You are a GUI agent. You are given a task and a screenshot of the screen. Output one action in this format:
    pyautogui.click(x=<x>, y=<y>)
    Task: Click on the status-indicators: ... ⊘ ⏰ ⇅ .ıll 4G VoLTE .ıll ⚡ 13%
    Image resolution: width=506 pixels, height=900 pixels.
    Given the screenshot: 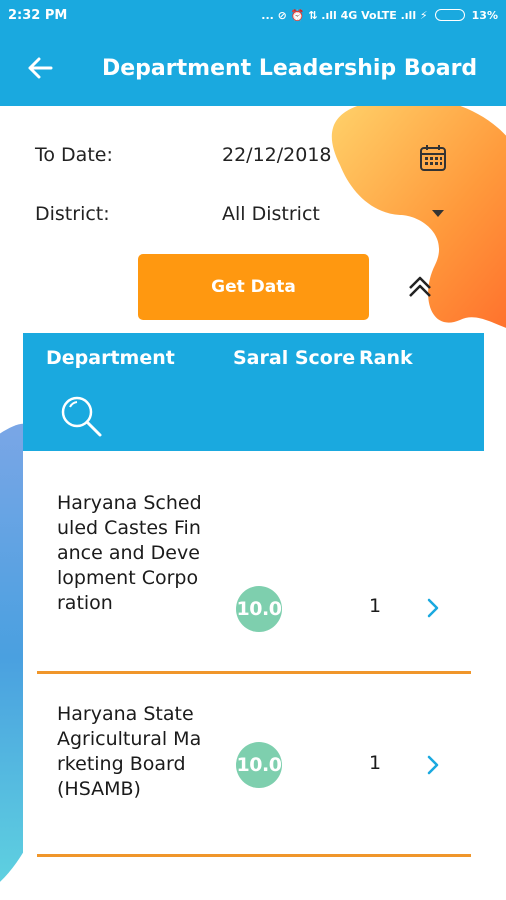 What is the action you would take?
    pyautogui.click(x=379, y=15)
    